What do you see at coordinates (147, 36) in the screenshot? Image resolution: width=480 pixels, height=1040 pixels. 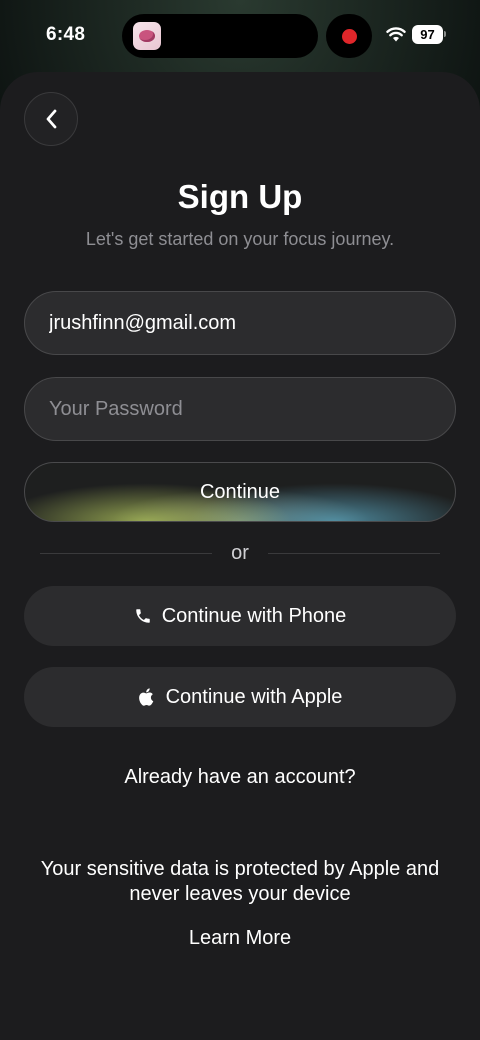 I see `app-icon` at bounding box center [147, 36].